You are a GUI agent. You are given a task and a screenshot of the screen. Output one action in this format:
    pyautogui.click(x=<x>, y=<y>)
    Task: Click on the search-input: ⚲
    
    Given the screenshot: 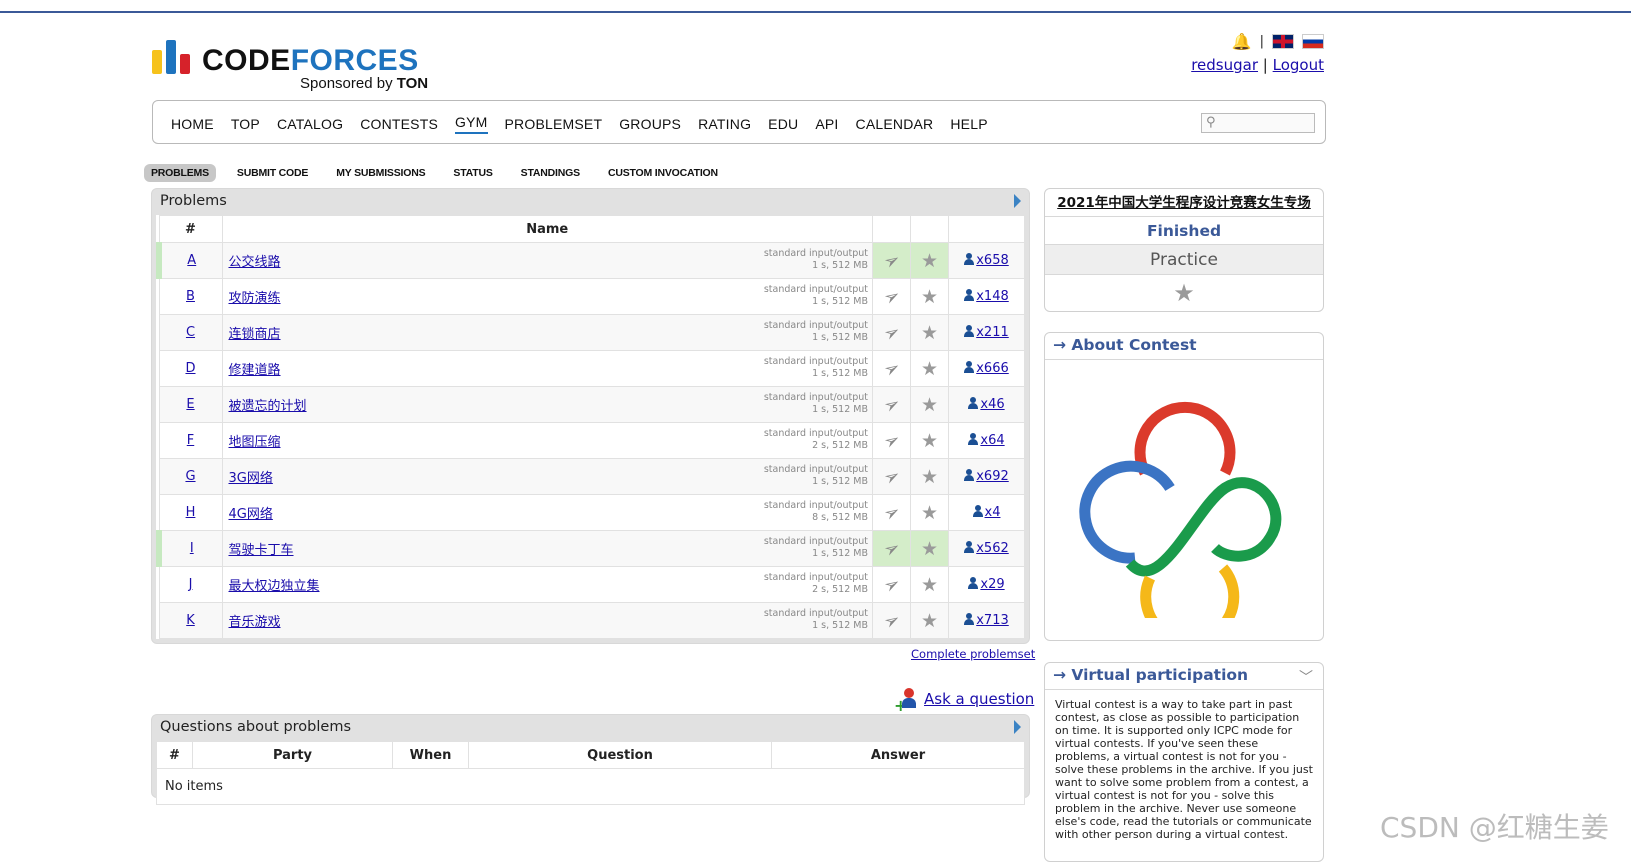 What is the action you would take?
    pyautogui.click(x=1258, y=123)
    